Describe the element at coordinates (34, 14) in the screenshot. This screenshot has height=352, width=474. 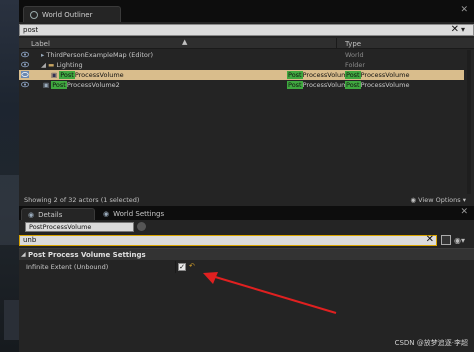
I see `globe-icon` at that location.